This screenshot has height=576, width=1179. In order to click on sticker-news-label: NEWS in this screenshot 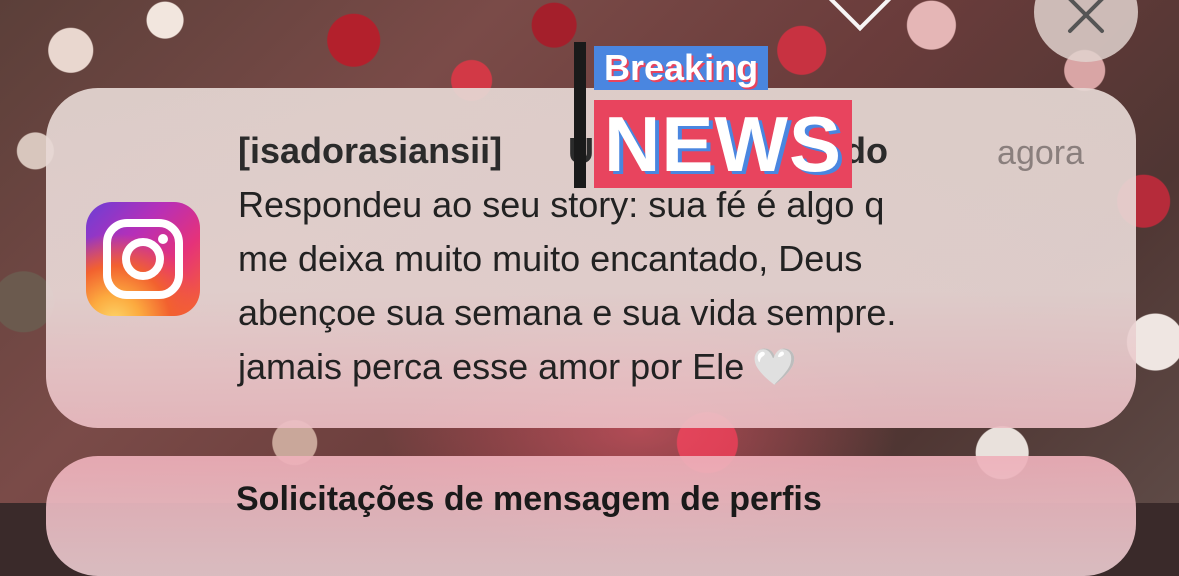, I will do `click(723, 144)`.